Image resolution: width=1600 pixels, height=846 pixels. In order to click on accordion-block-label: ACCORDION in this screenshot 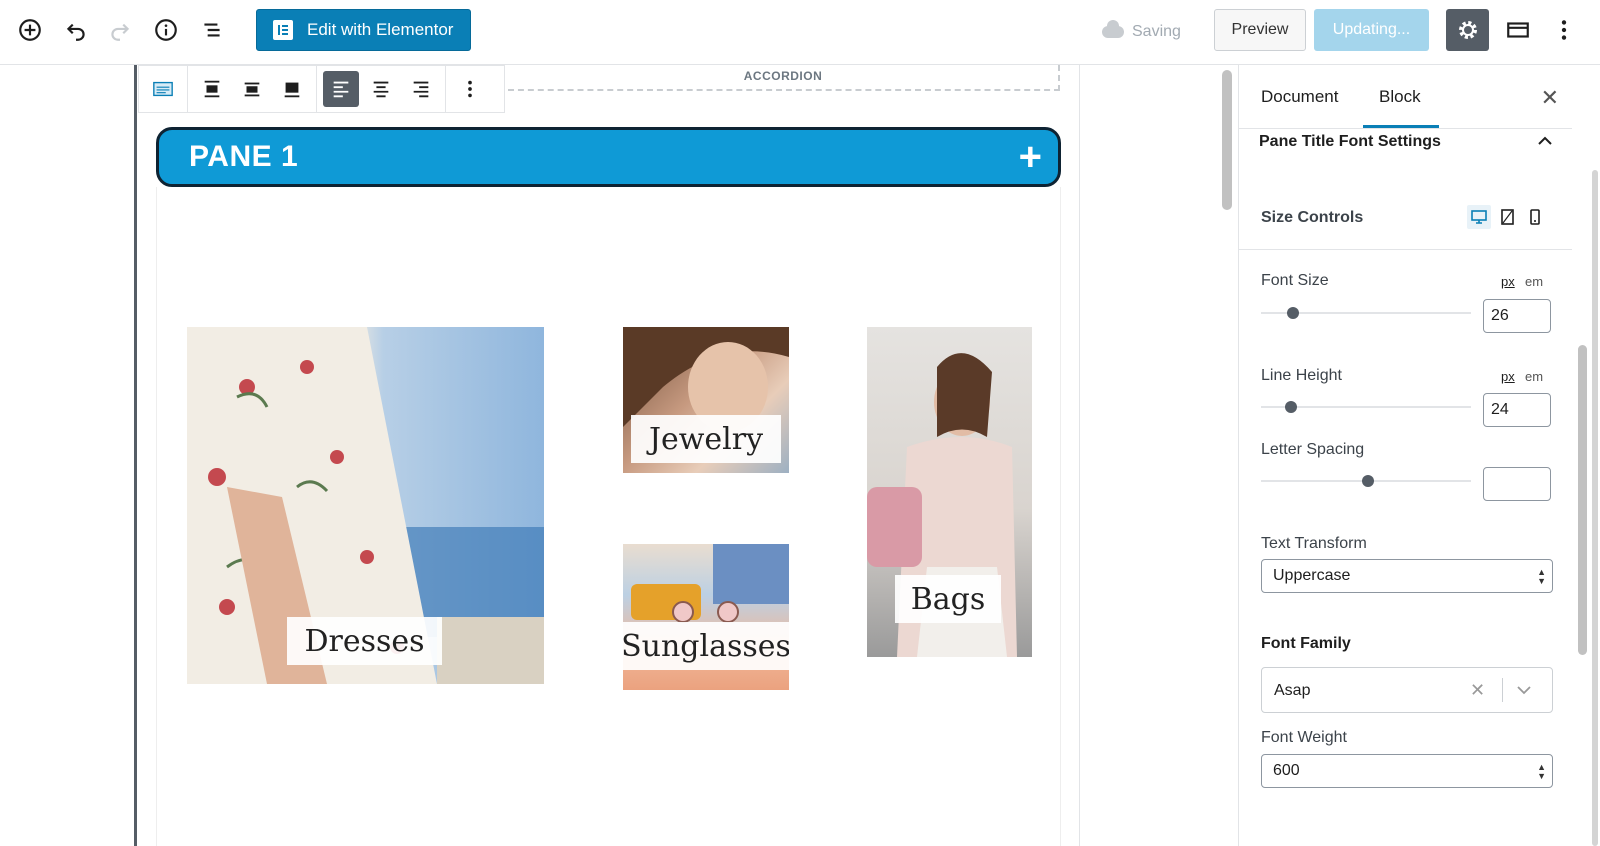, I will do `click(784, 78)`.